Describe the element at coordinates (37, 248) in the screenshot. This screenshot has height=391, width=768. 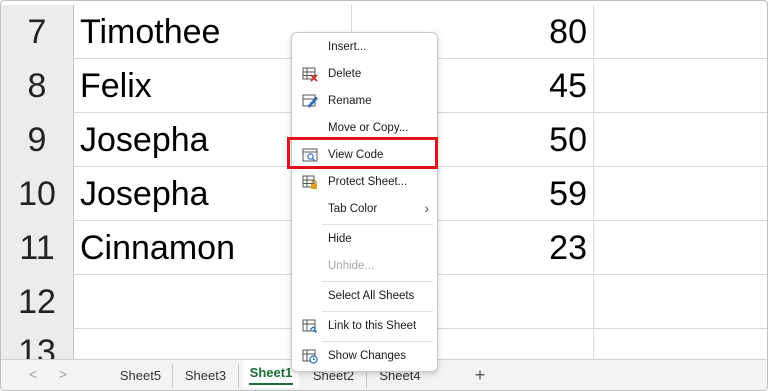
I see `row-header: 11` at that location.